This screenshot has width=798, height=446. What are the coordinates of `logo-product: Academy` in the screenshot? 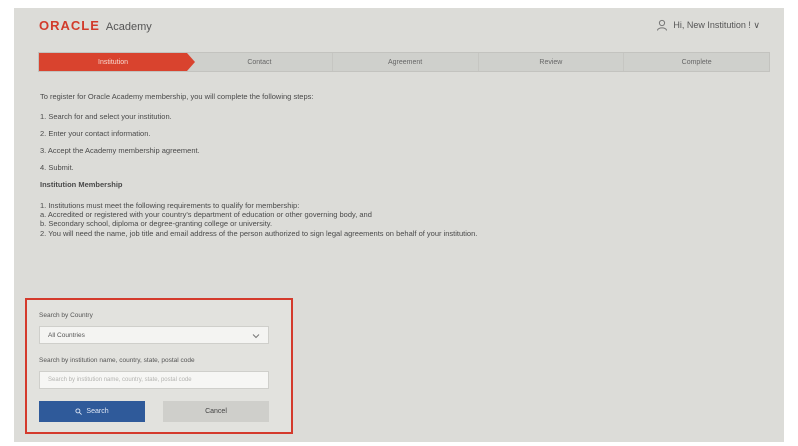 It's located at (128, 27).